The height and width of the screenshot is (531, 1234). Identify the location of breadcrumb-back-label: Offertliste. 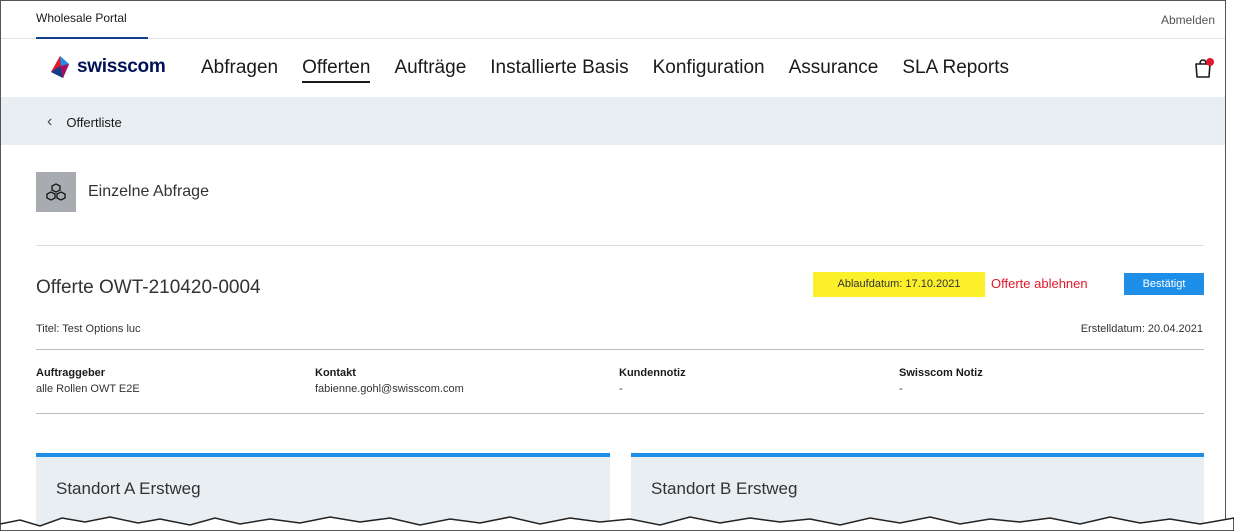
(94, 122).